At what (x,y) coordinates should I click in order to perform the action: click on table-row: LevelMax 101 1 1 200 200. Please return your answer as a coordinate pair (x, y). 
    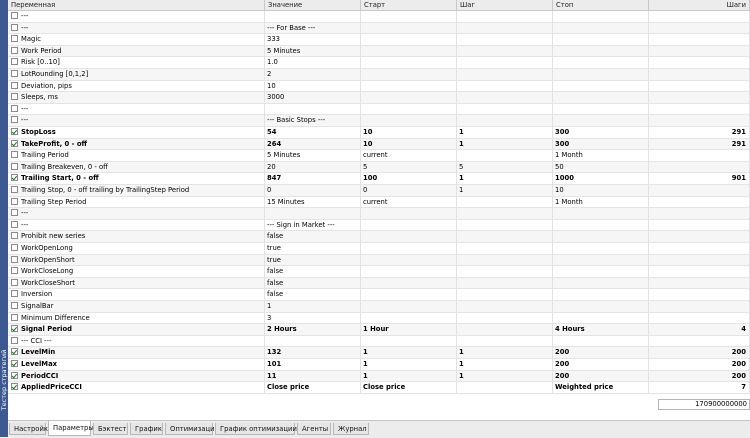
    Looking at the image, I should click on (379, 365).